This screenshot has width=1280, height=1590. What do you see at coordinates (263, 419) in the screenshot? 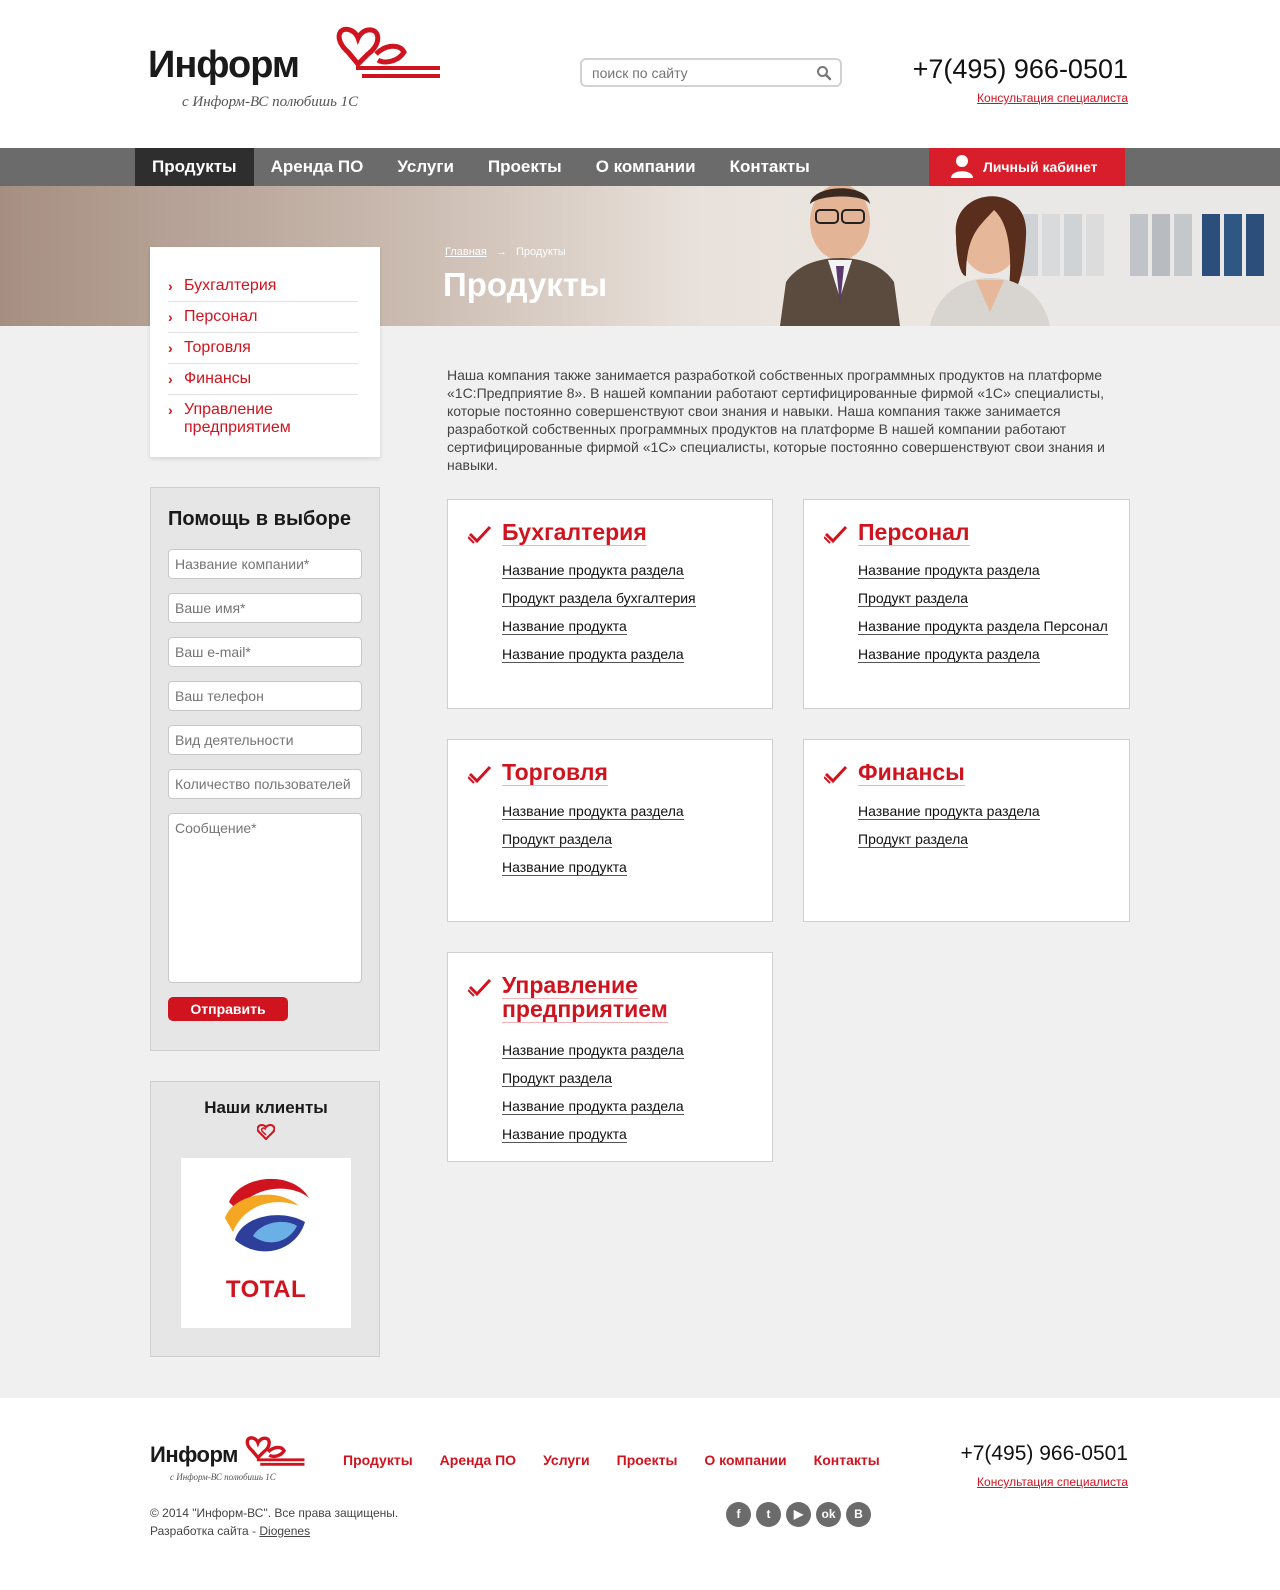
I see `sidebar-item-management: › Управление предприятием` at bounding box center [263, 419].